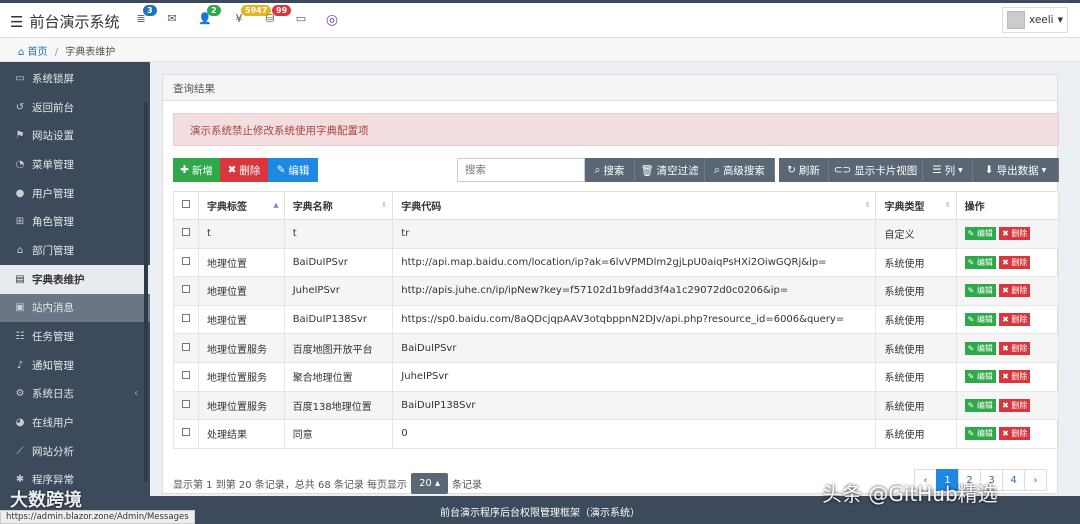  What do you see at coordinates (75, 451) in the screenshot?
I see `sidebar-item: ⟋ 网站分析` at bounding box center [75, 451].